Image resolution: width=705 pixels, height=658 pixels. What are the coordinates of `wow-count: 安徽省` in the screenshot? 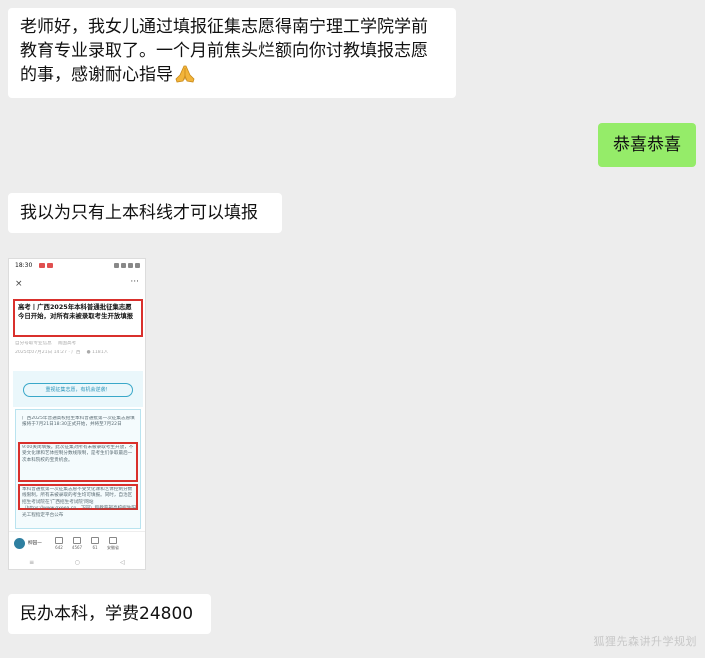 It's located at (113, 547).